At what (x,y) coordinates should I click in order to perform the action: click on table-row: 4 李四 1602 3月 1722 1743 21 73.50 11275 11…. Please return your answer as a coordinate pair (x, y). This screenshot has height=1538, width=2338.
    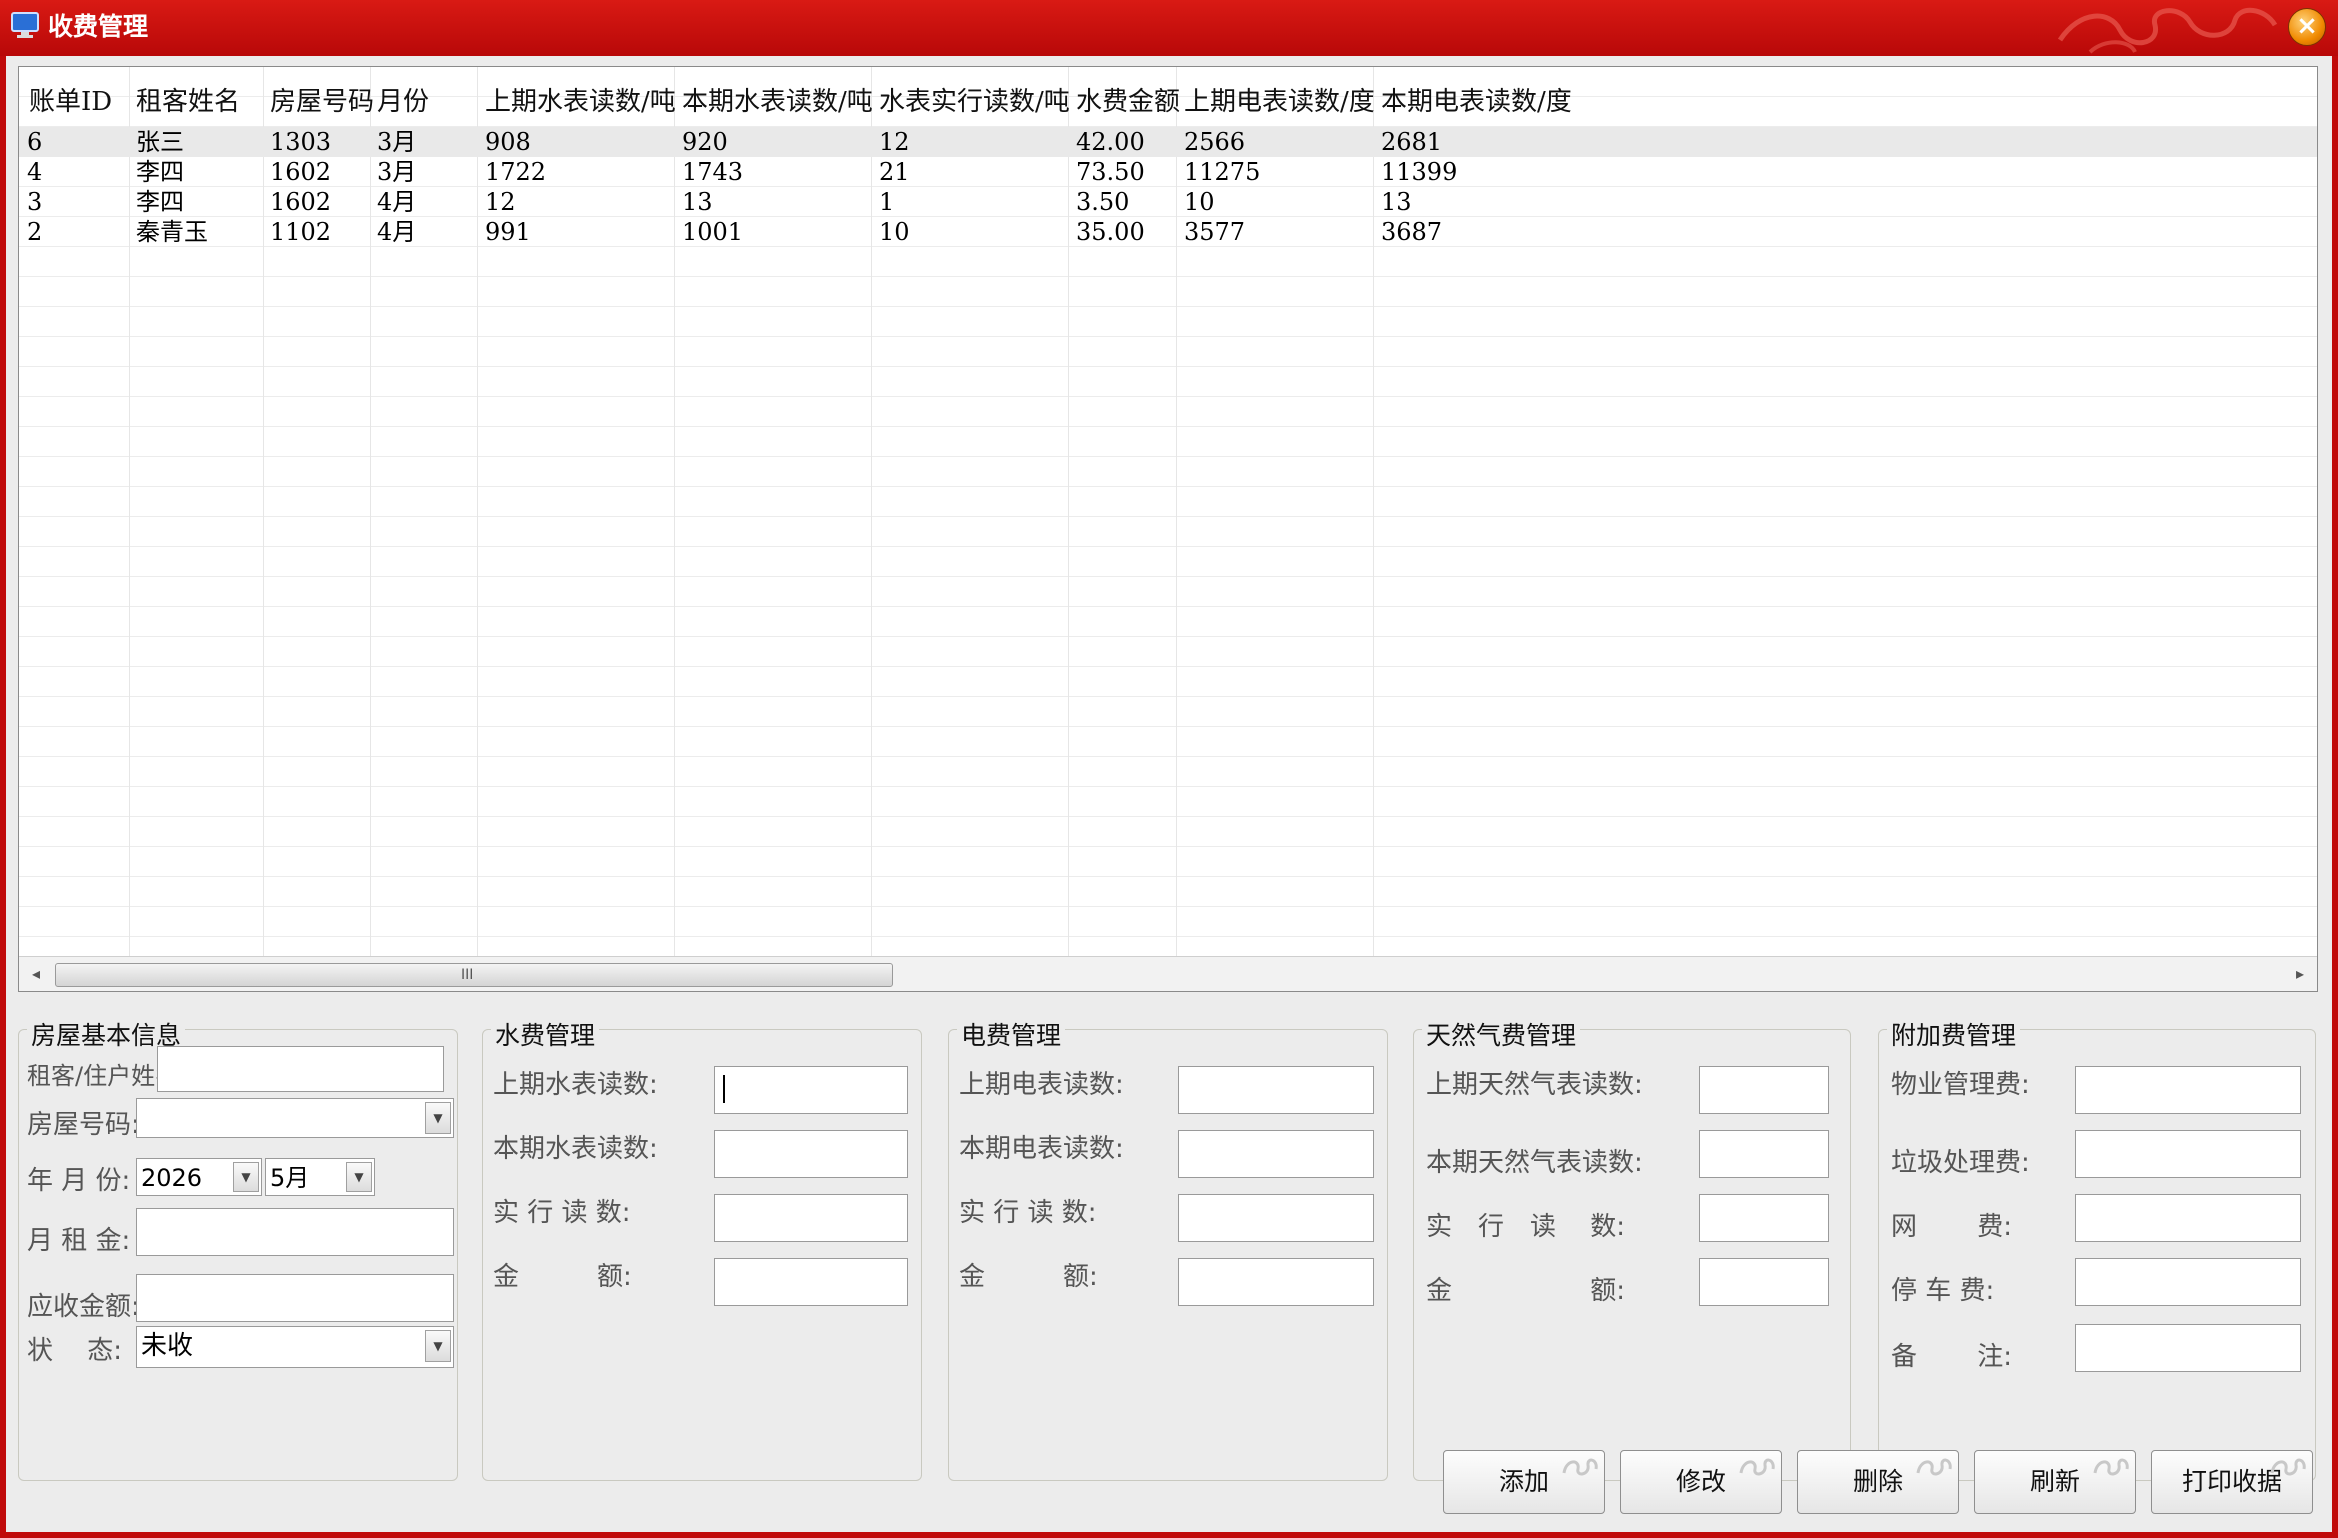
    Looking at the image, I should click on (1168, 172).